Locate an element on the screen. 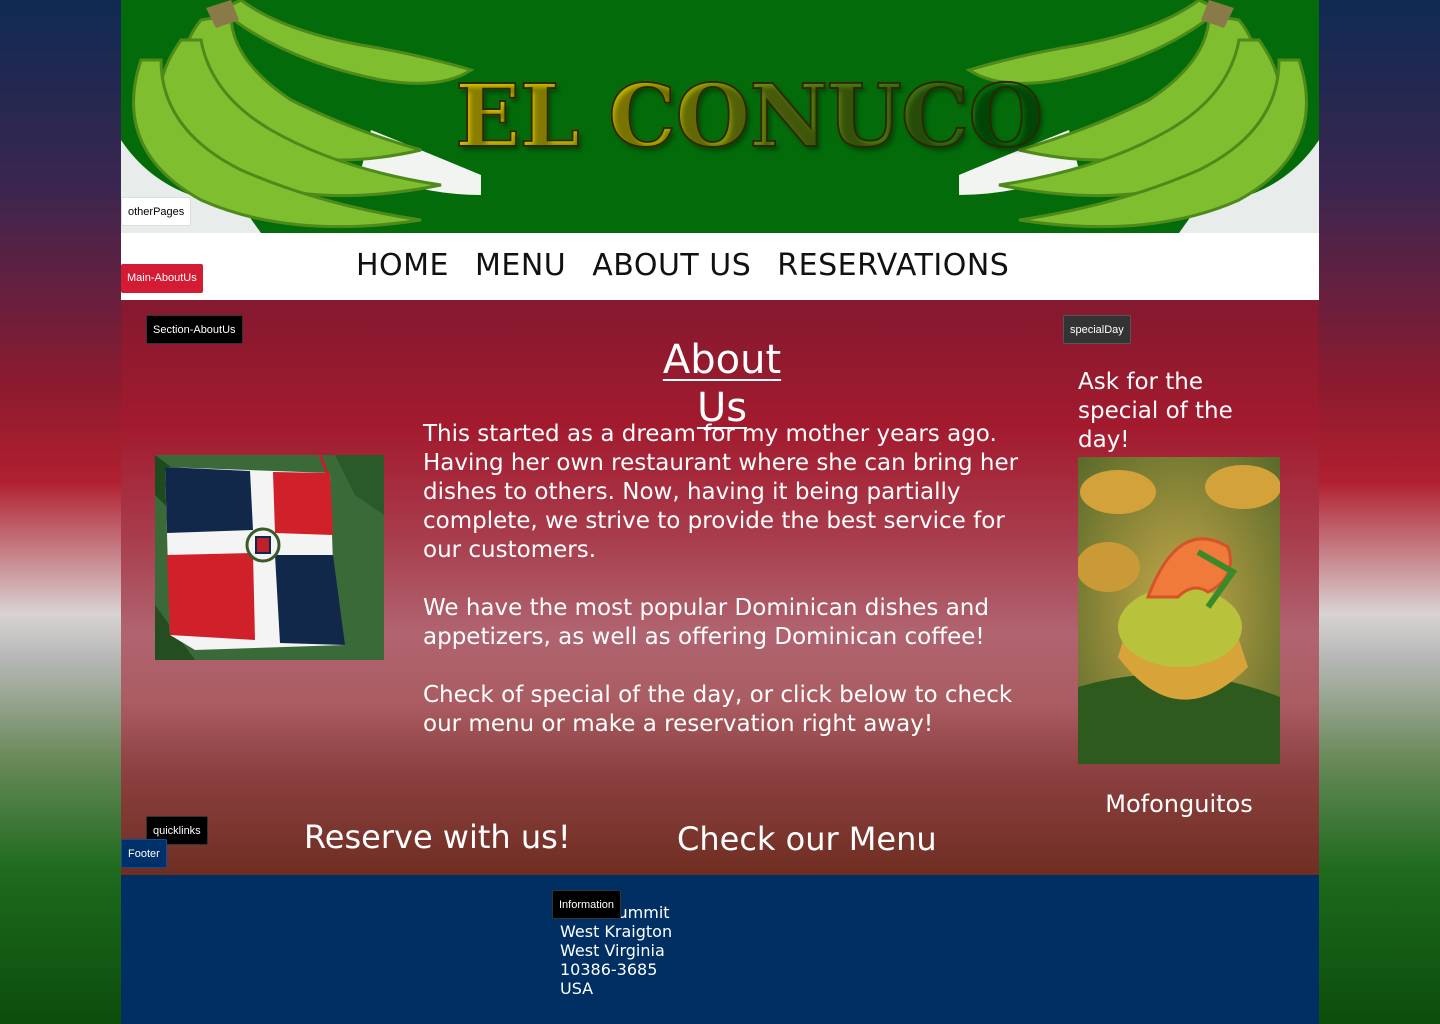 This screenshot has height=1024, width=1440. nav-link-reservations: RESERVATIONS is located at coordinates (893, 266).